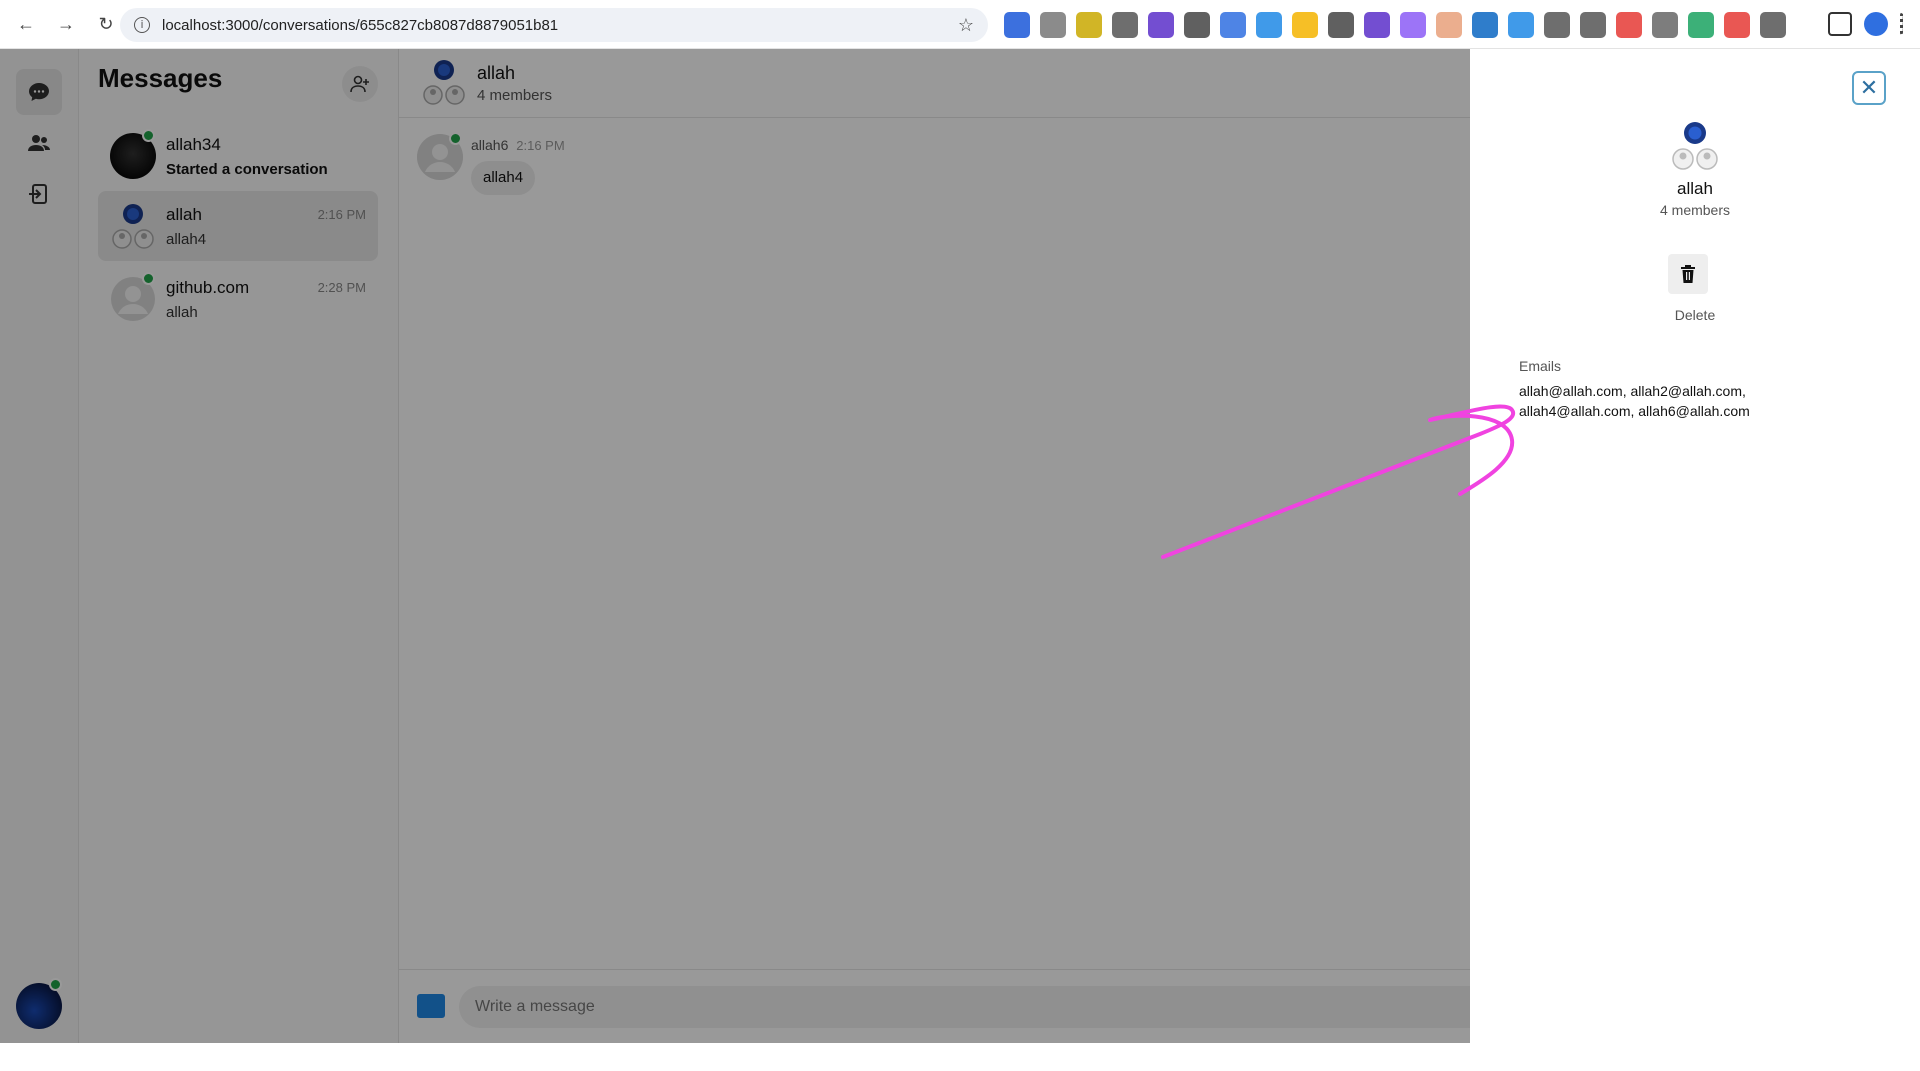 The image size is (1920, 1071). What do you see at coordinates (142, 25) in the screenshot?
I see `site-info-icon: i` at bounding box center [142, 25].